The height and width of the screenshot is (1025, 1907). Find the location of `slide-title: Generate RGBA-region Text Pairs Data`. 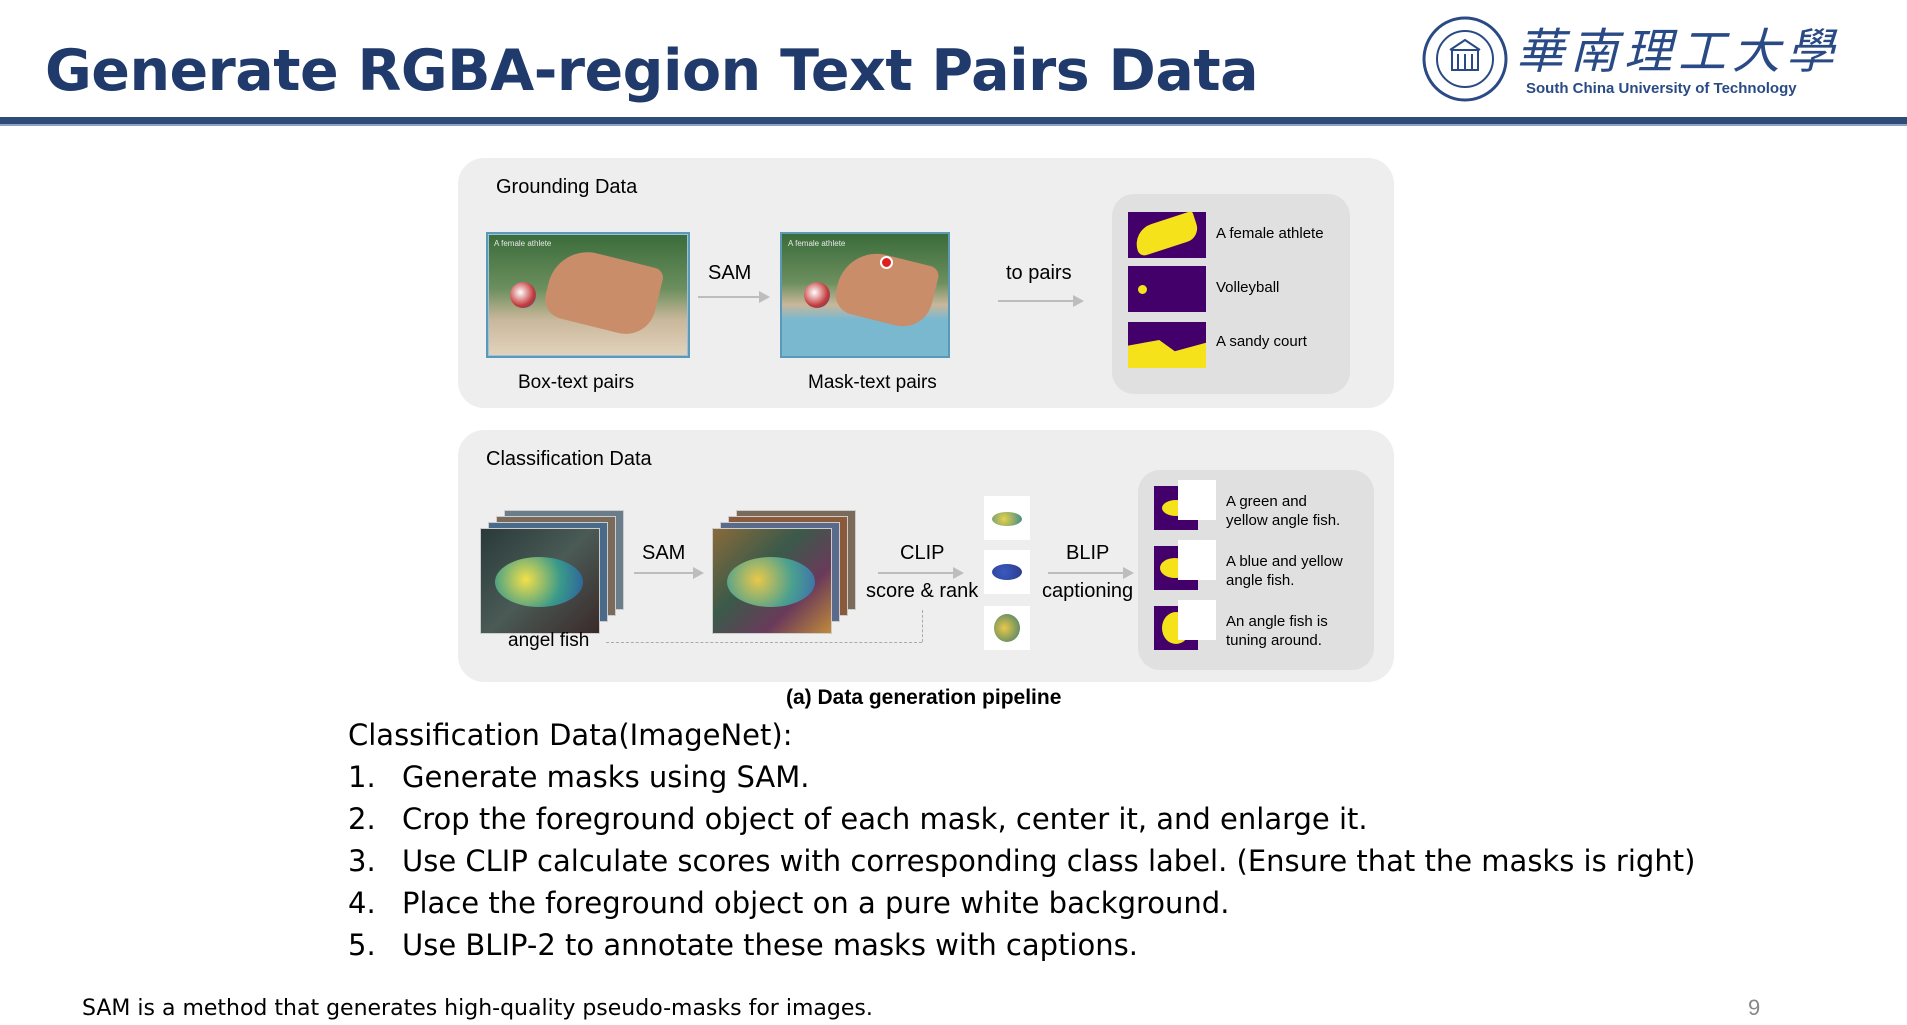

slide-title: Generate RGBA-region Text Pairs Data is located at coordinates (652, 71).